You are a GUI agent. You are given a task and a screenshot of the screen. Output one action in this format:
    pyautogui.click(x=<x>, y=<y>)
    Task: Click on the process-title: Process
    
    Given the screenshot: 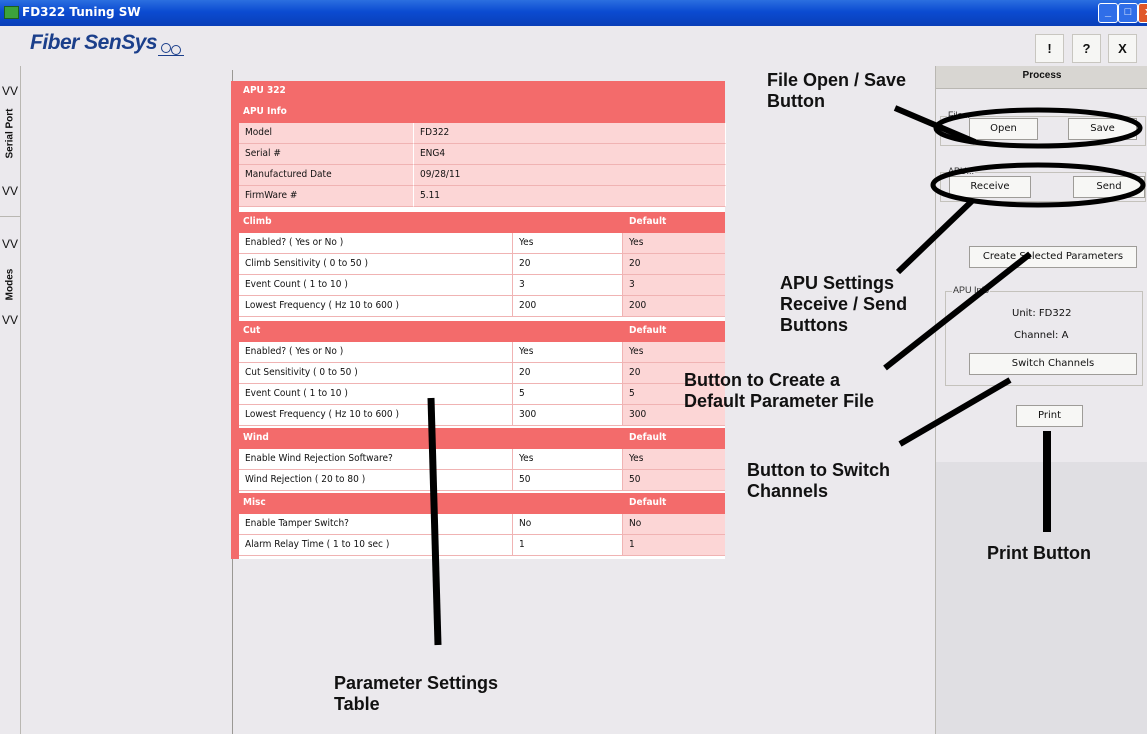 What is the action you would take?
    pyautogui.click(x=1041, y=77)
    